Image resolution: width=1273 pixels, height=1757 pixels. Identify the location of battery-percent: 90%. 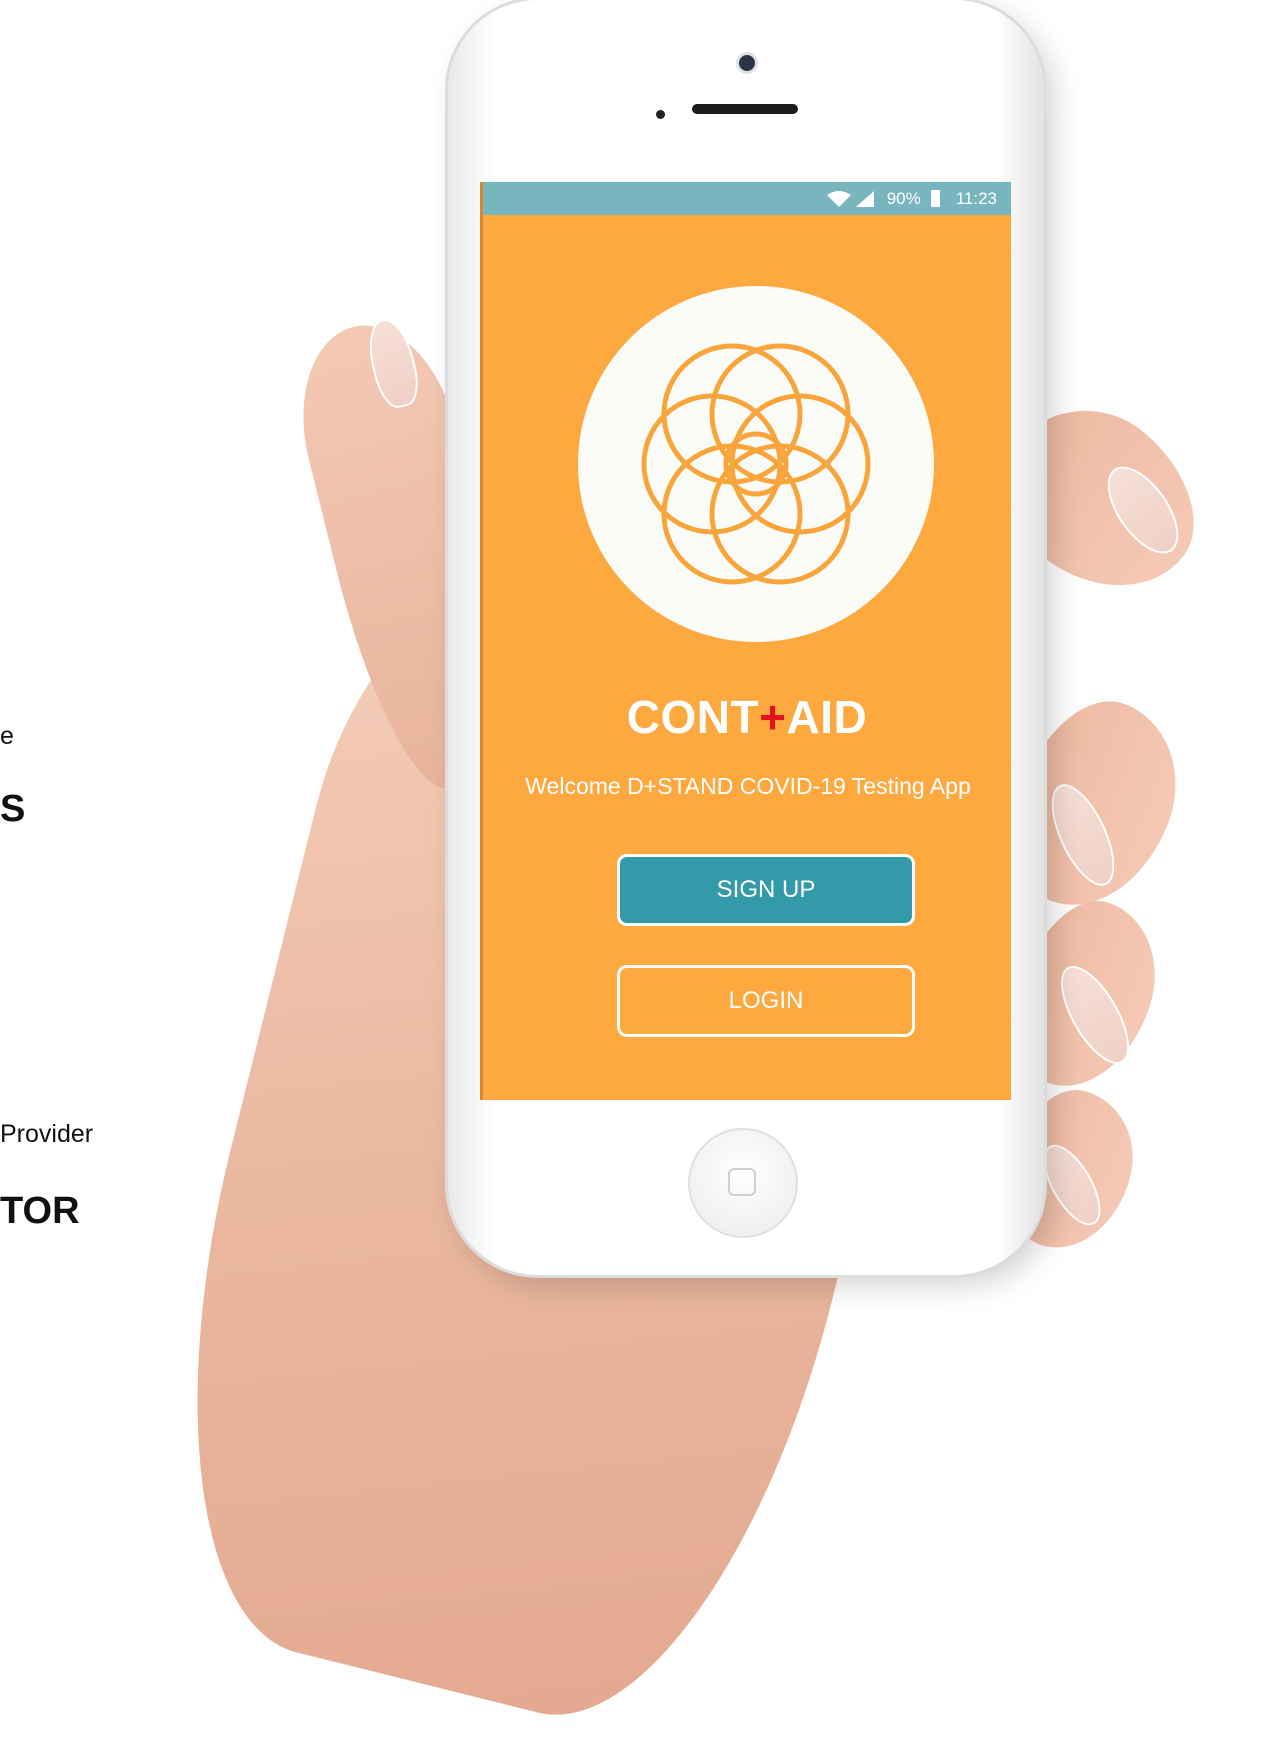
(903, 198).